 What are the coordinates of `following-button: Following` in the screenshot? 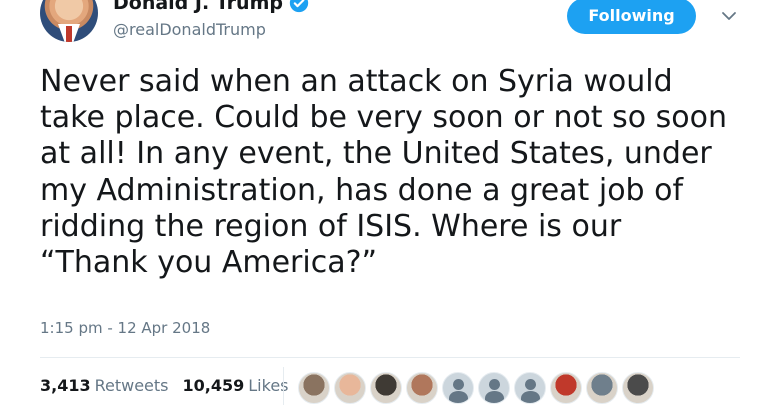 It's located at (631, 17).